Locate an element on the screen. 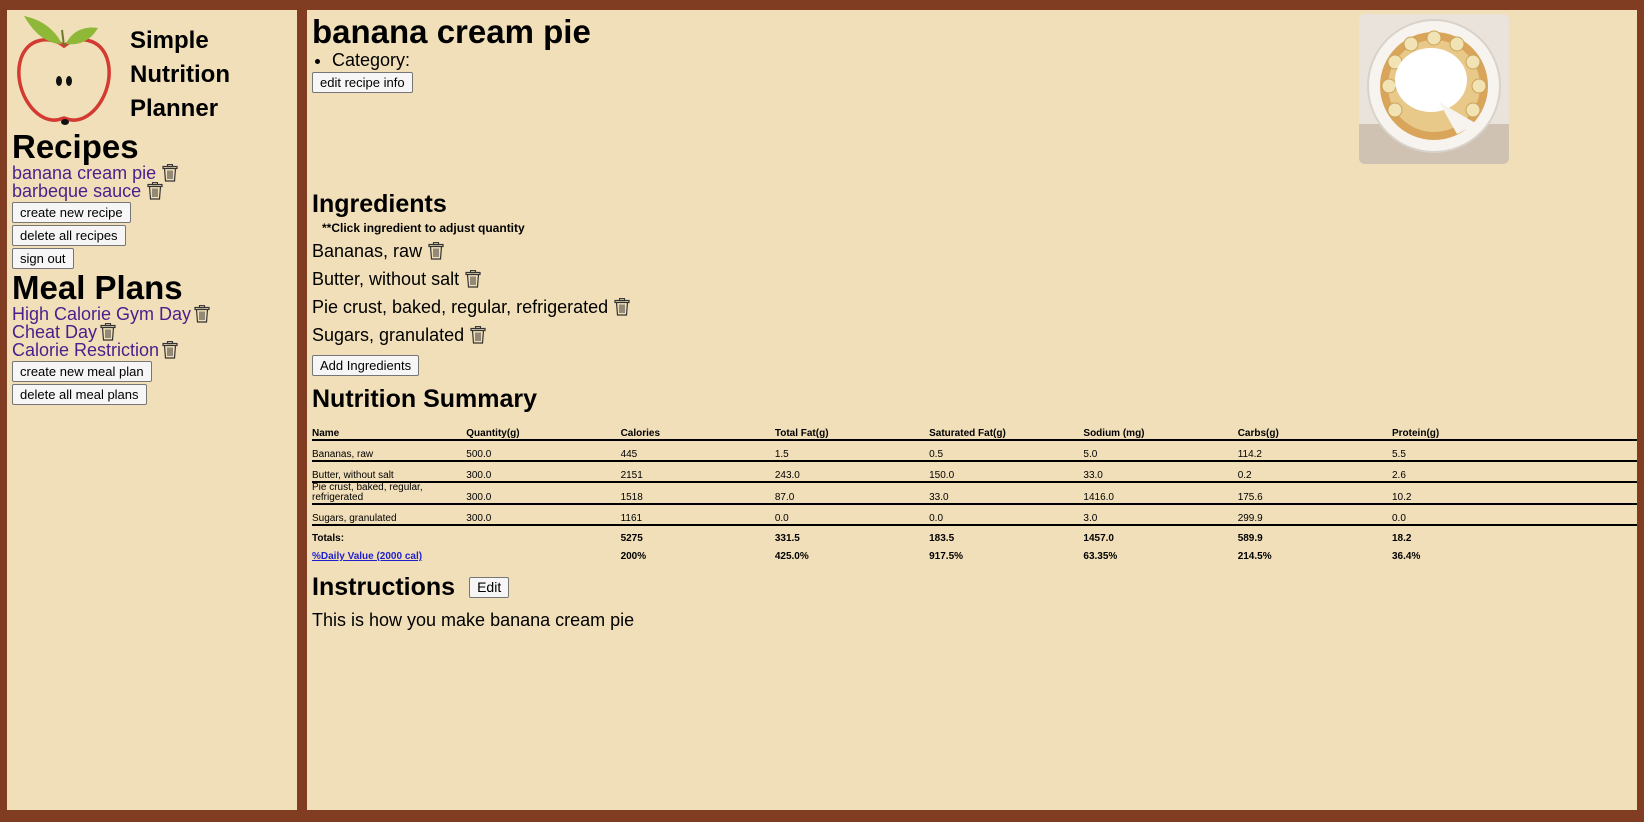 This screenshot has height=822, width=1644. table-cell: 299.9 is located at coordinates (1314, 515).